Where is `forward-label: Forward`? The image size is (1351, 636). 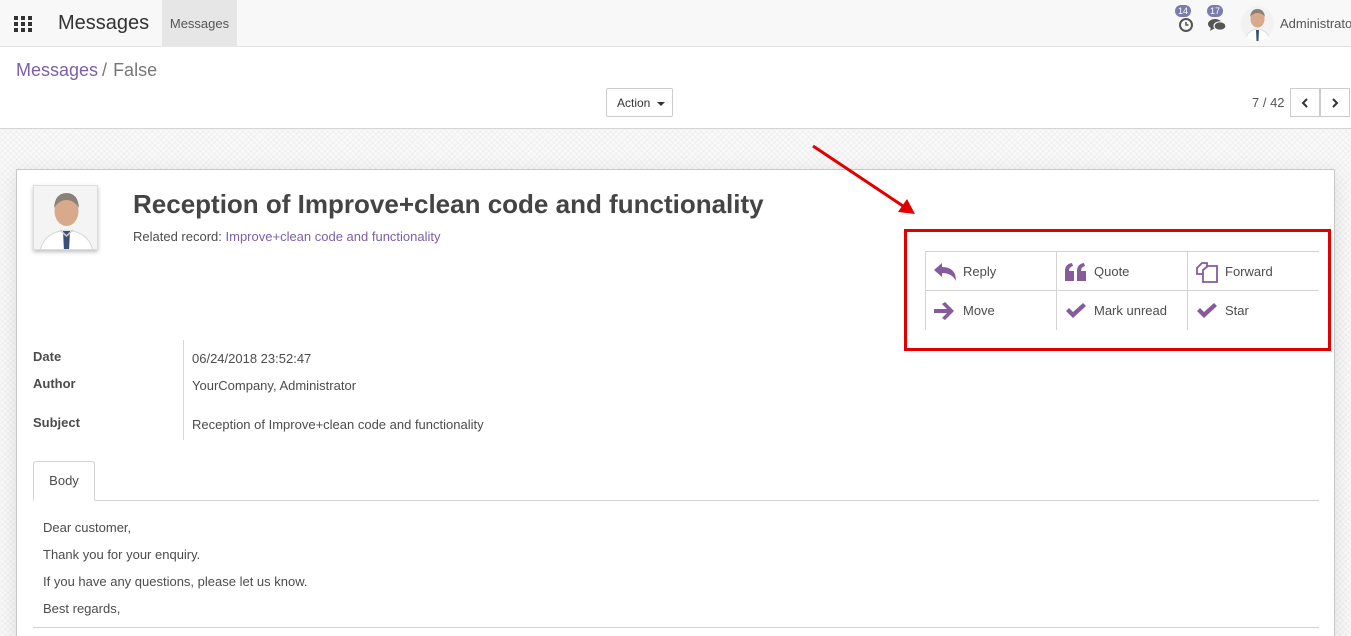
forward-label: Forward is located at coordinates (1249, 271).